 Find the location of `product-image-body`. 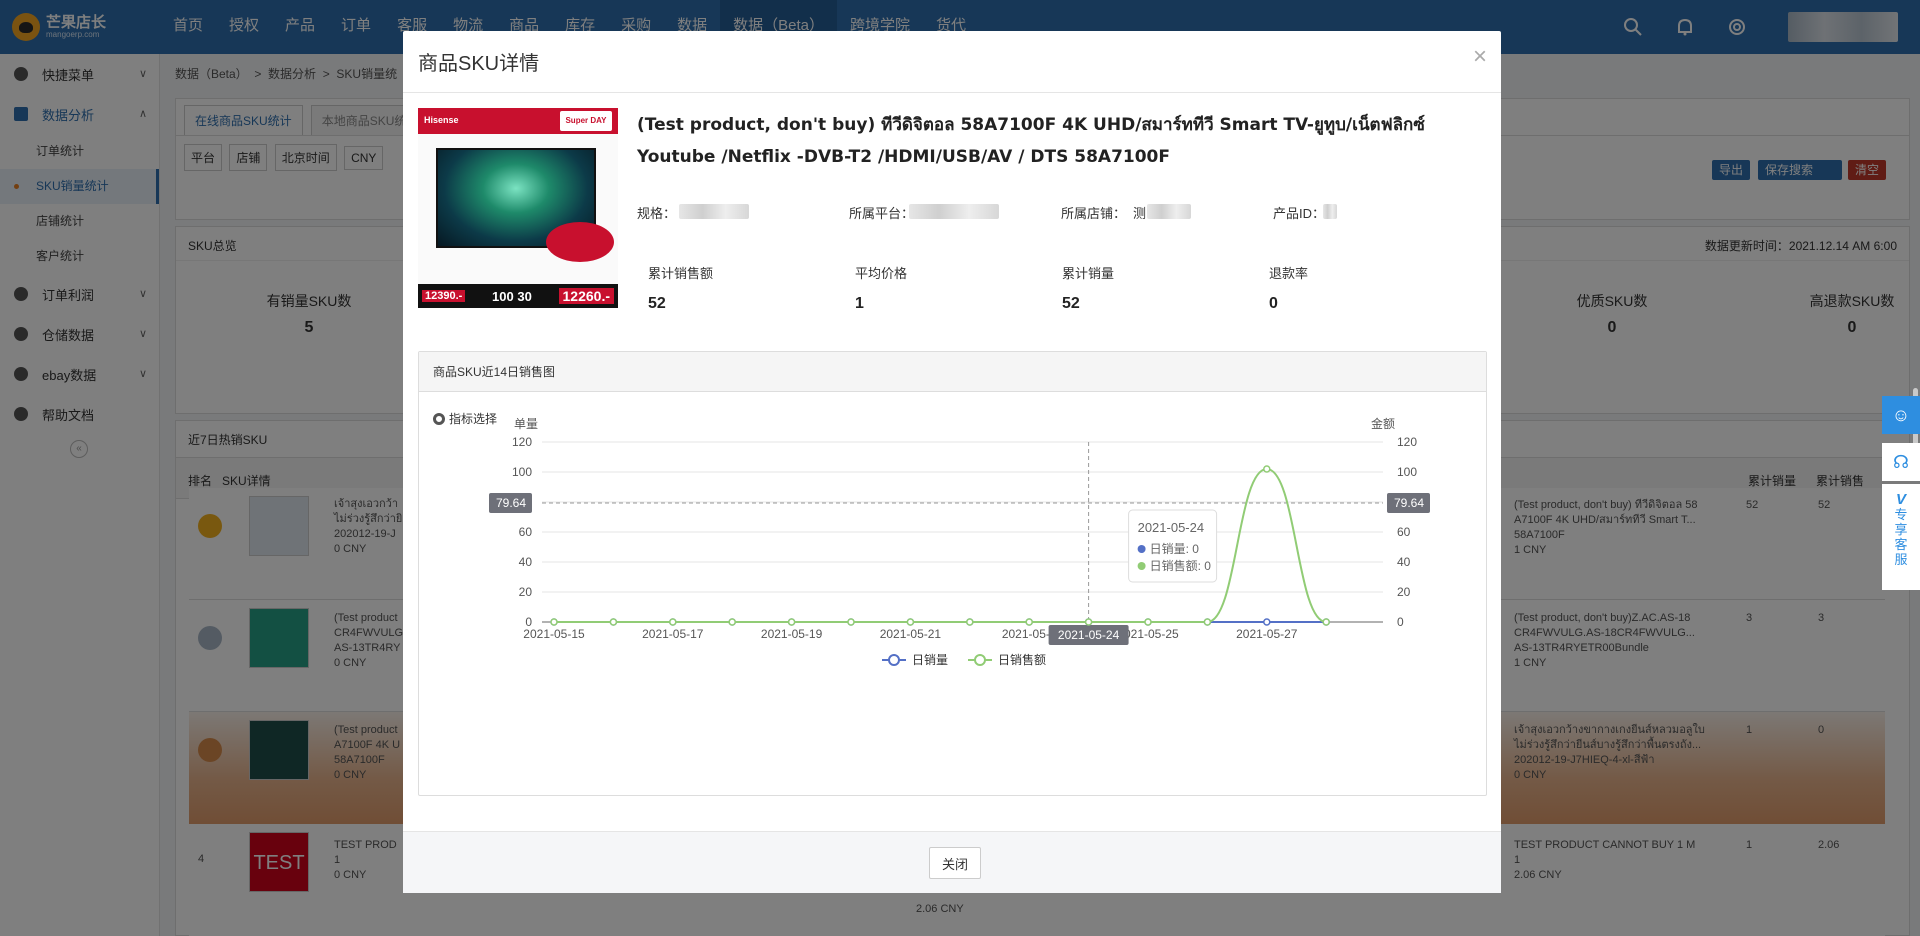

product-image-body is located at coordinates (518, 209).